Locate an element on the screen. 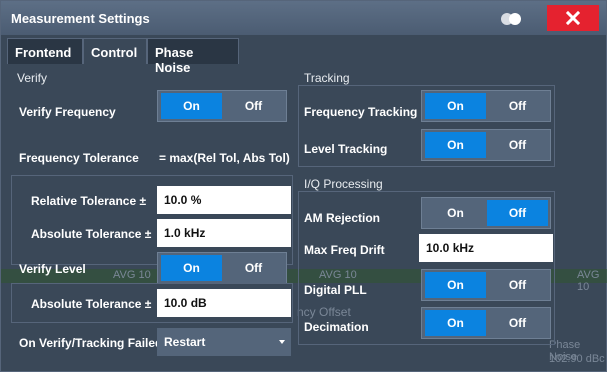 This screenshot has height=372, width=607. frequency-tracking-on: On is located at coordinates (455, 106).